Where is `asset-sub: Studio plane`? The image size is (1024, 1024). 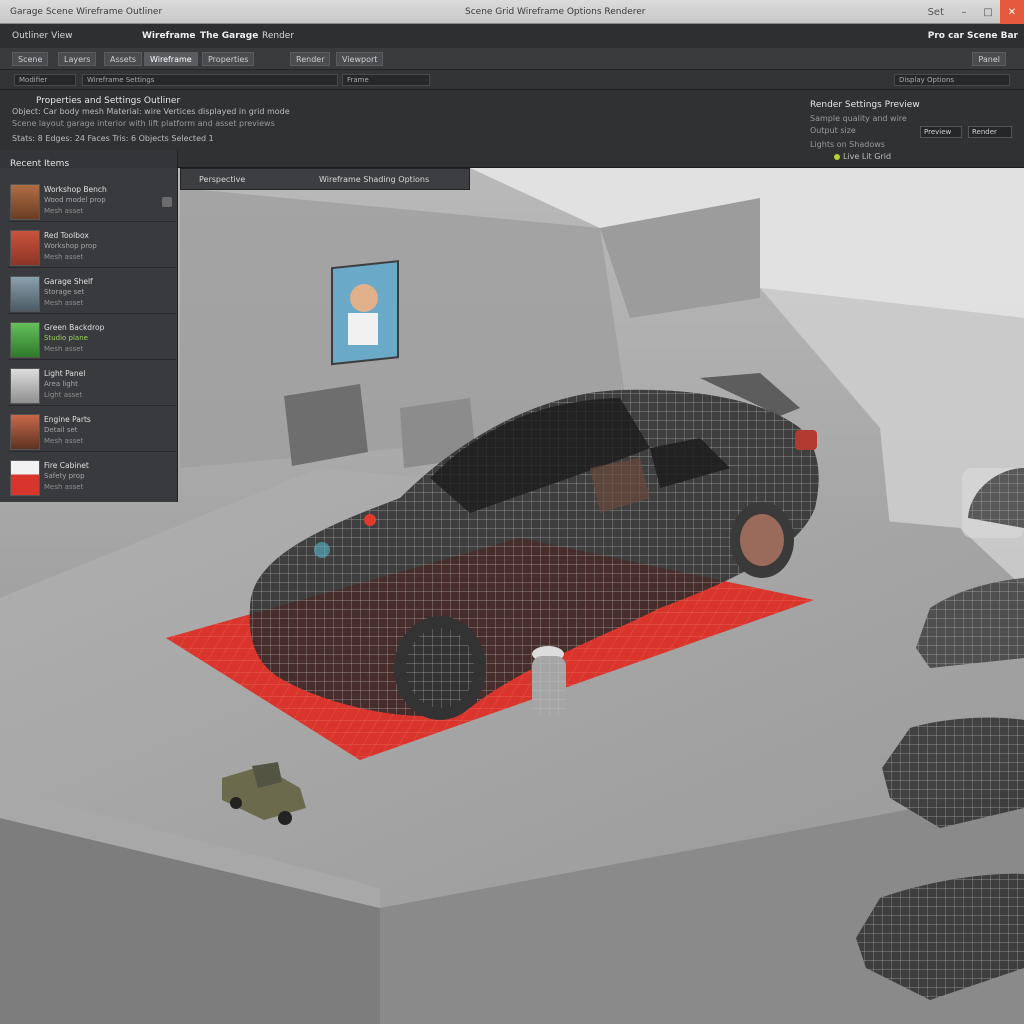 asset-sub: Studio plane is located at coordinates (66, 338).